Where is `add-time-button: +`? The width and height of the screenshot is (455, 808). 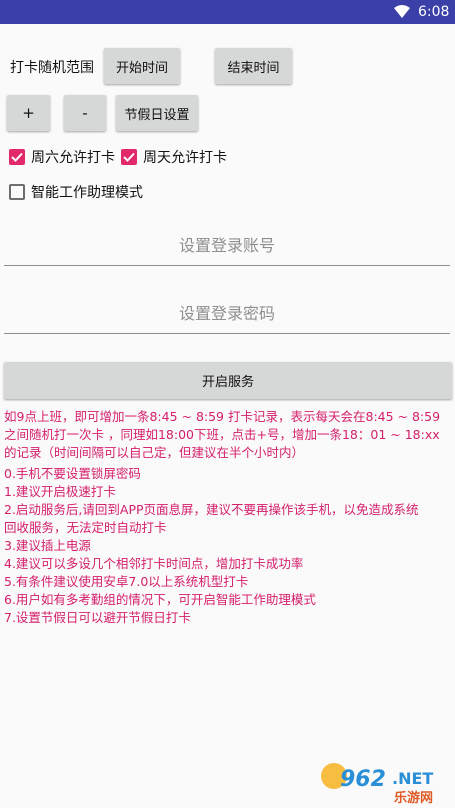 add-time-button: + is located at coordinates (28, 113).